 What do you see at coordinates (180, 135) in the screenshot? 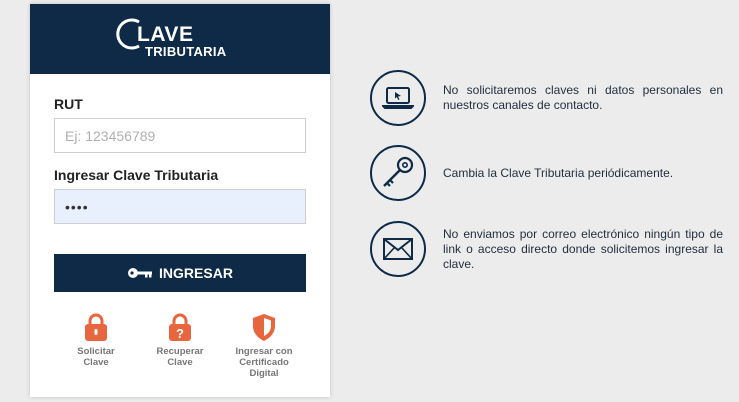
I see `rut-input` at bounding box center [180, 135].